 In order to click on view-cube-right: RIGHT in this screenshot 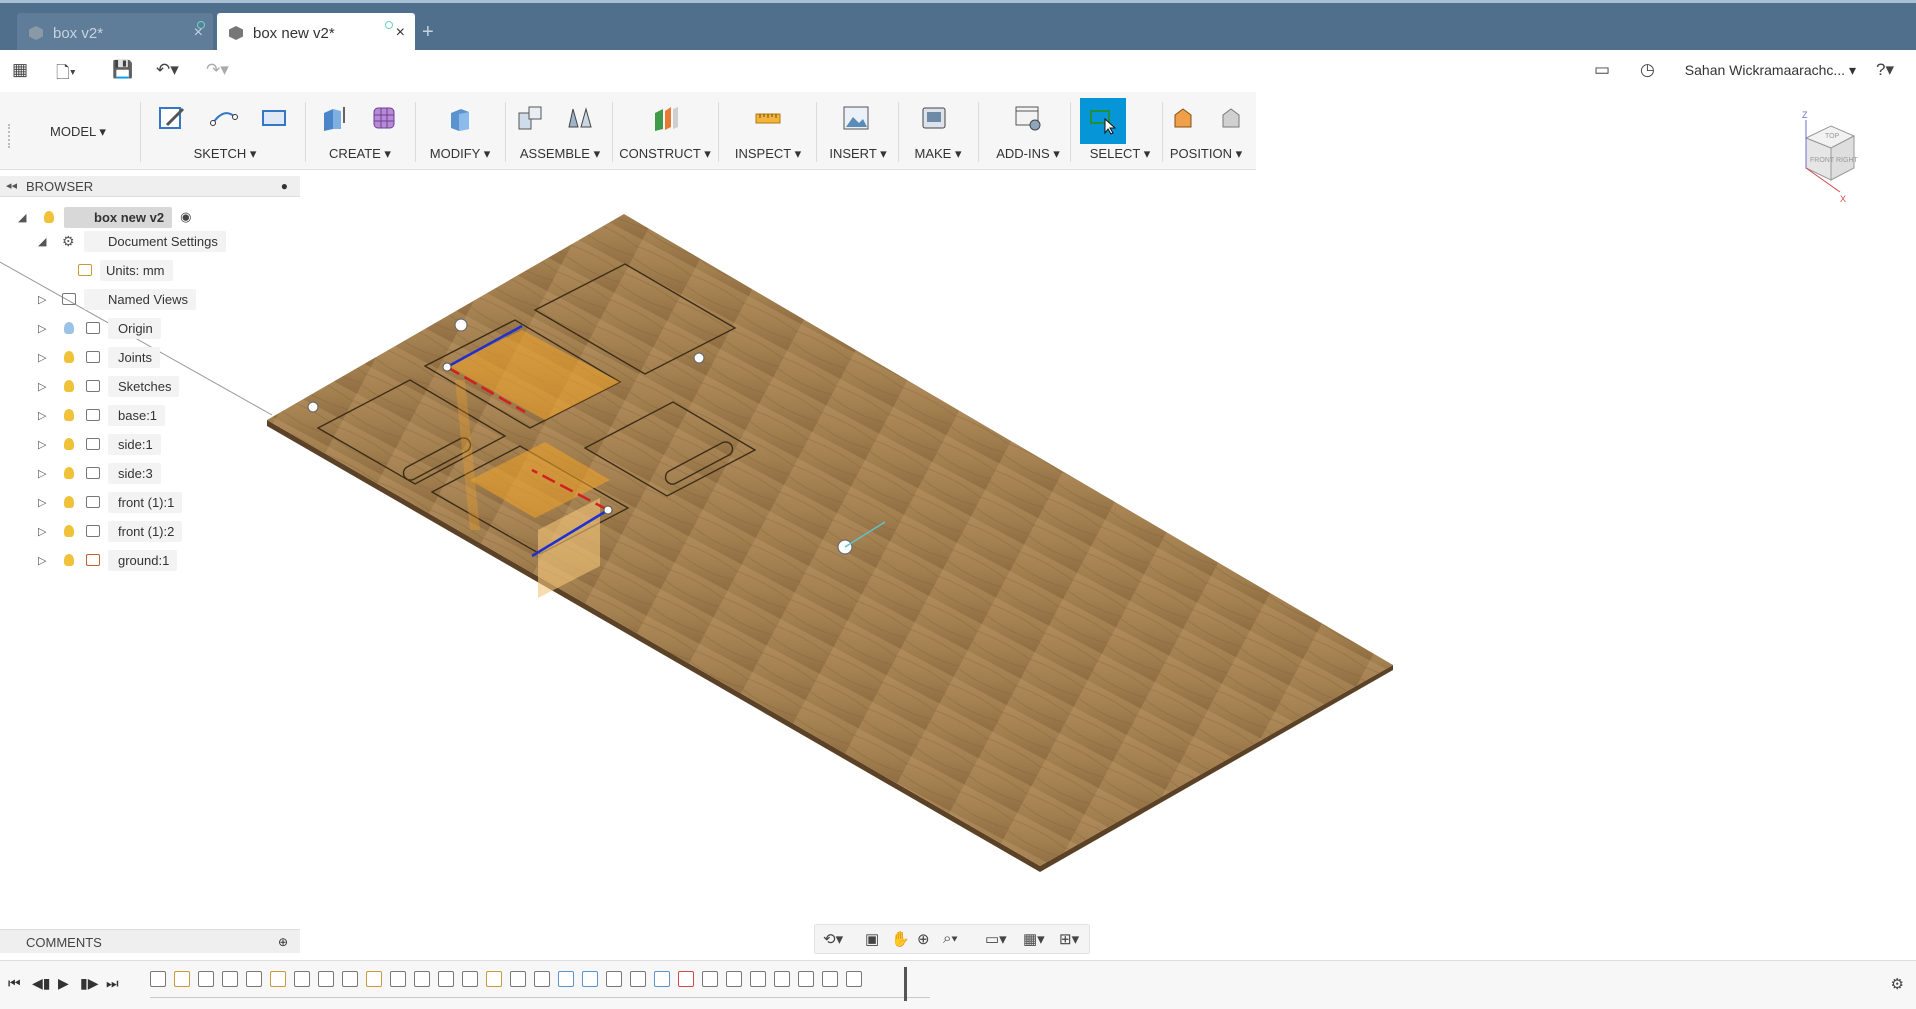, I will do `click(1847, 160)`.